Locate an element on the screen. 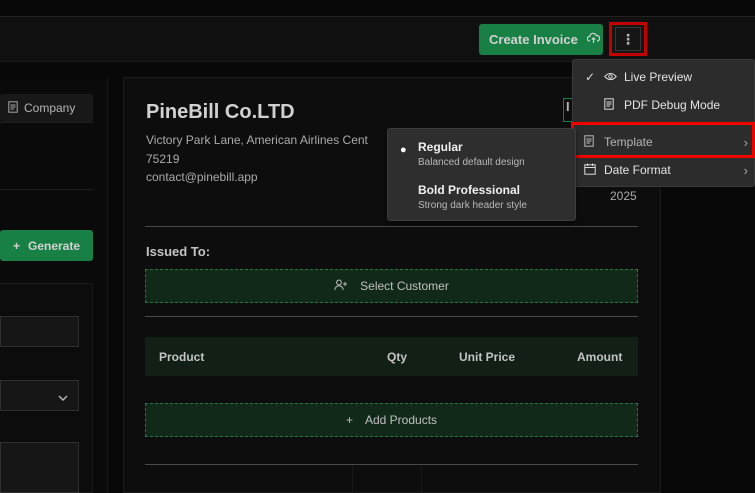 The width and height of the screenshot is (755, 493). pdf-debug-label: PDF Debug Mode is located at coordinates (672, 105).